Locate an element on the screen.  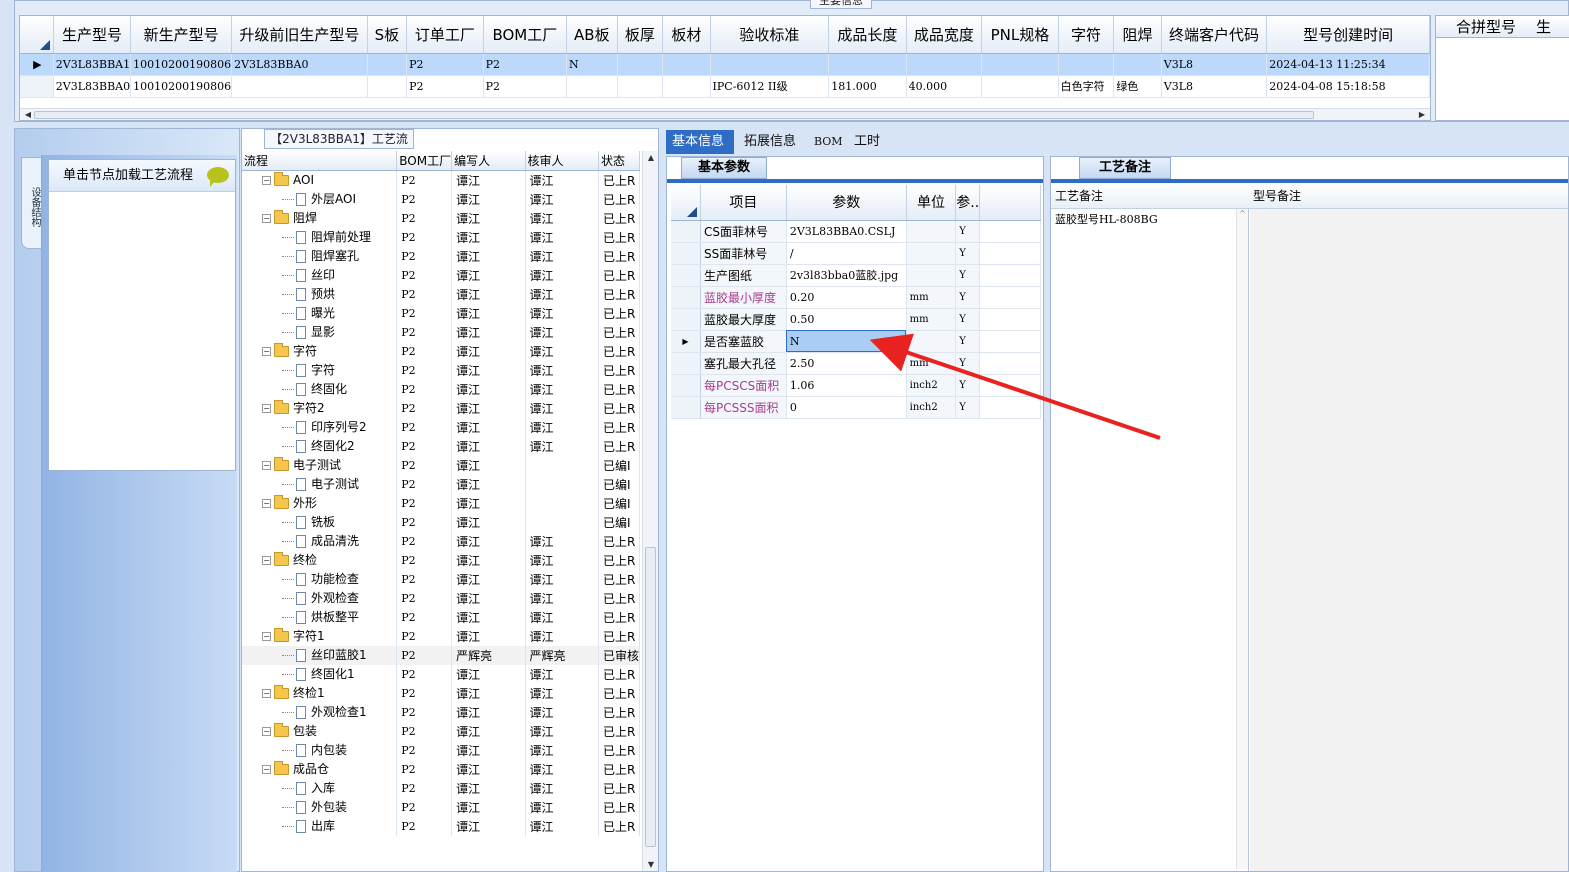
tree-row: 预烘 P2 谭江 谭江 已上R is located at coordinates (441, 294).